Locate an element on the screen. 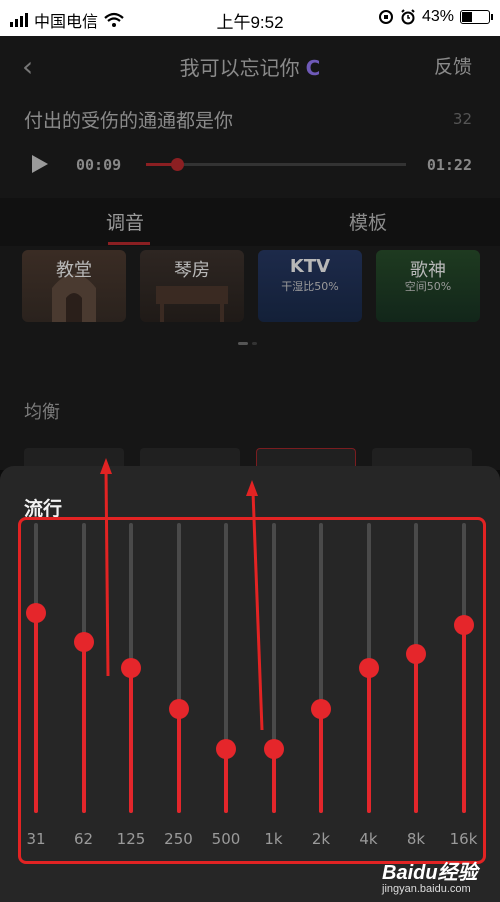 This screenshot has width=500, height=902. arrow-line-left is located at coordinates (107, 573).